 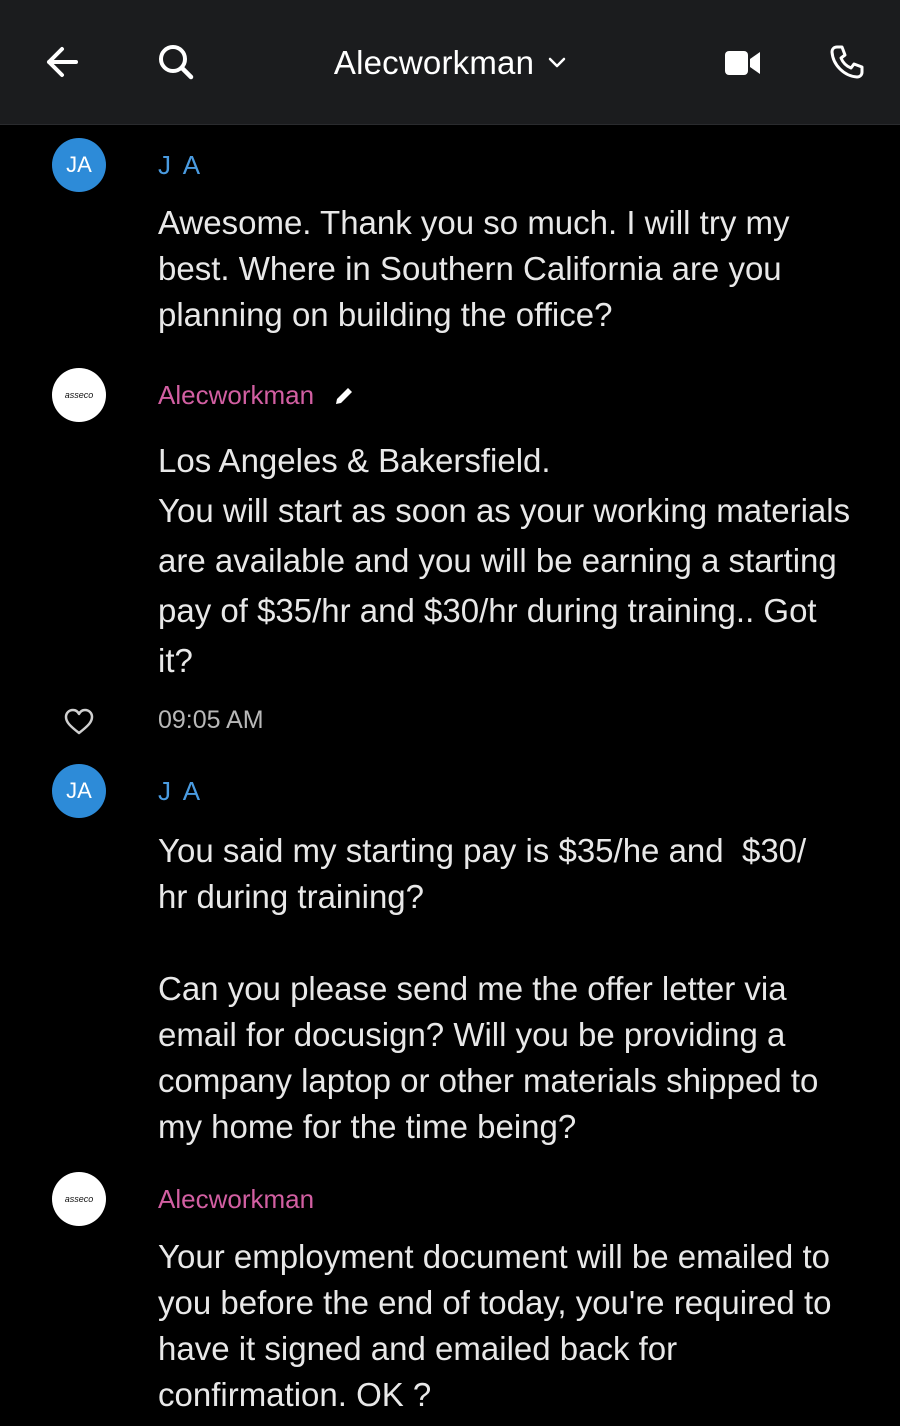 I want to click on conversation-title-dropdown: Alecworkman, so click(x=450, y=63).